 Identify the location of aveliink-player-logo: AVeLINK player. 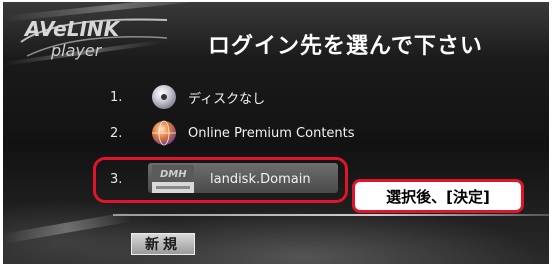
(97, 36).